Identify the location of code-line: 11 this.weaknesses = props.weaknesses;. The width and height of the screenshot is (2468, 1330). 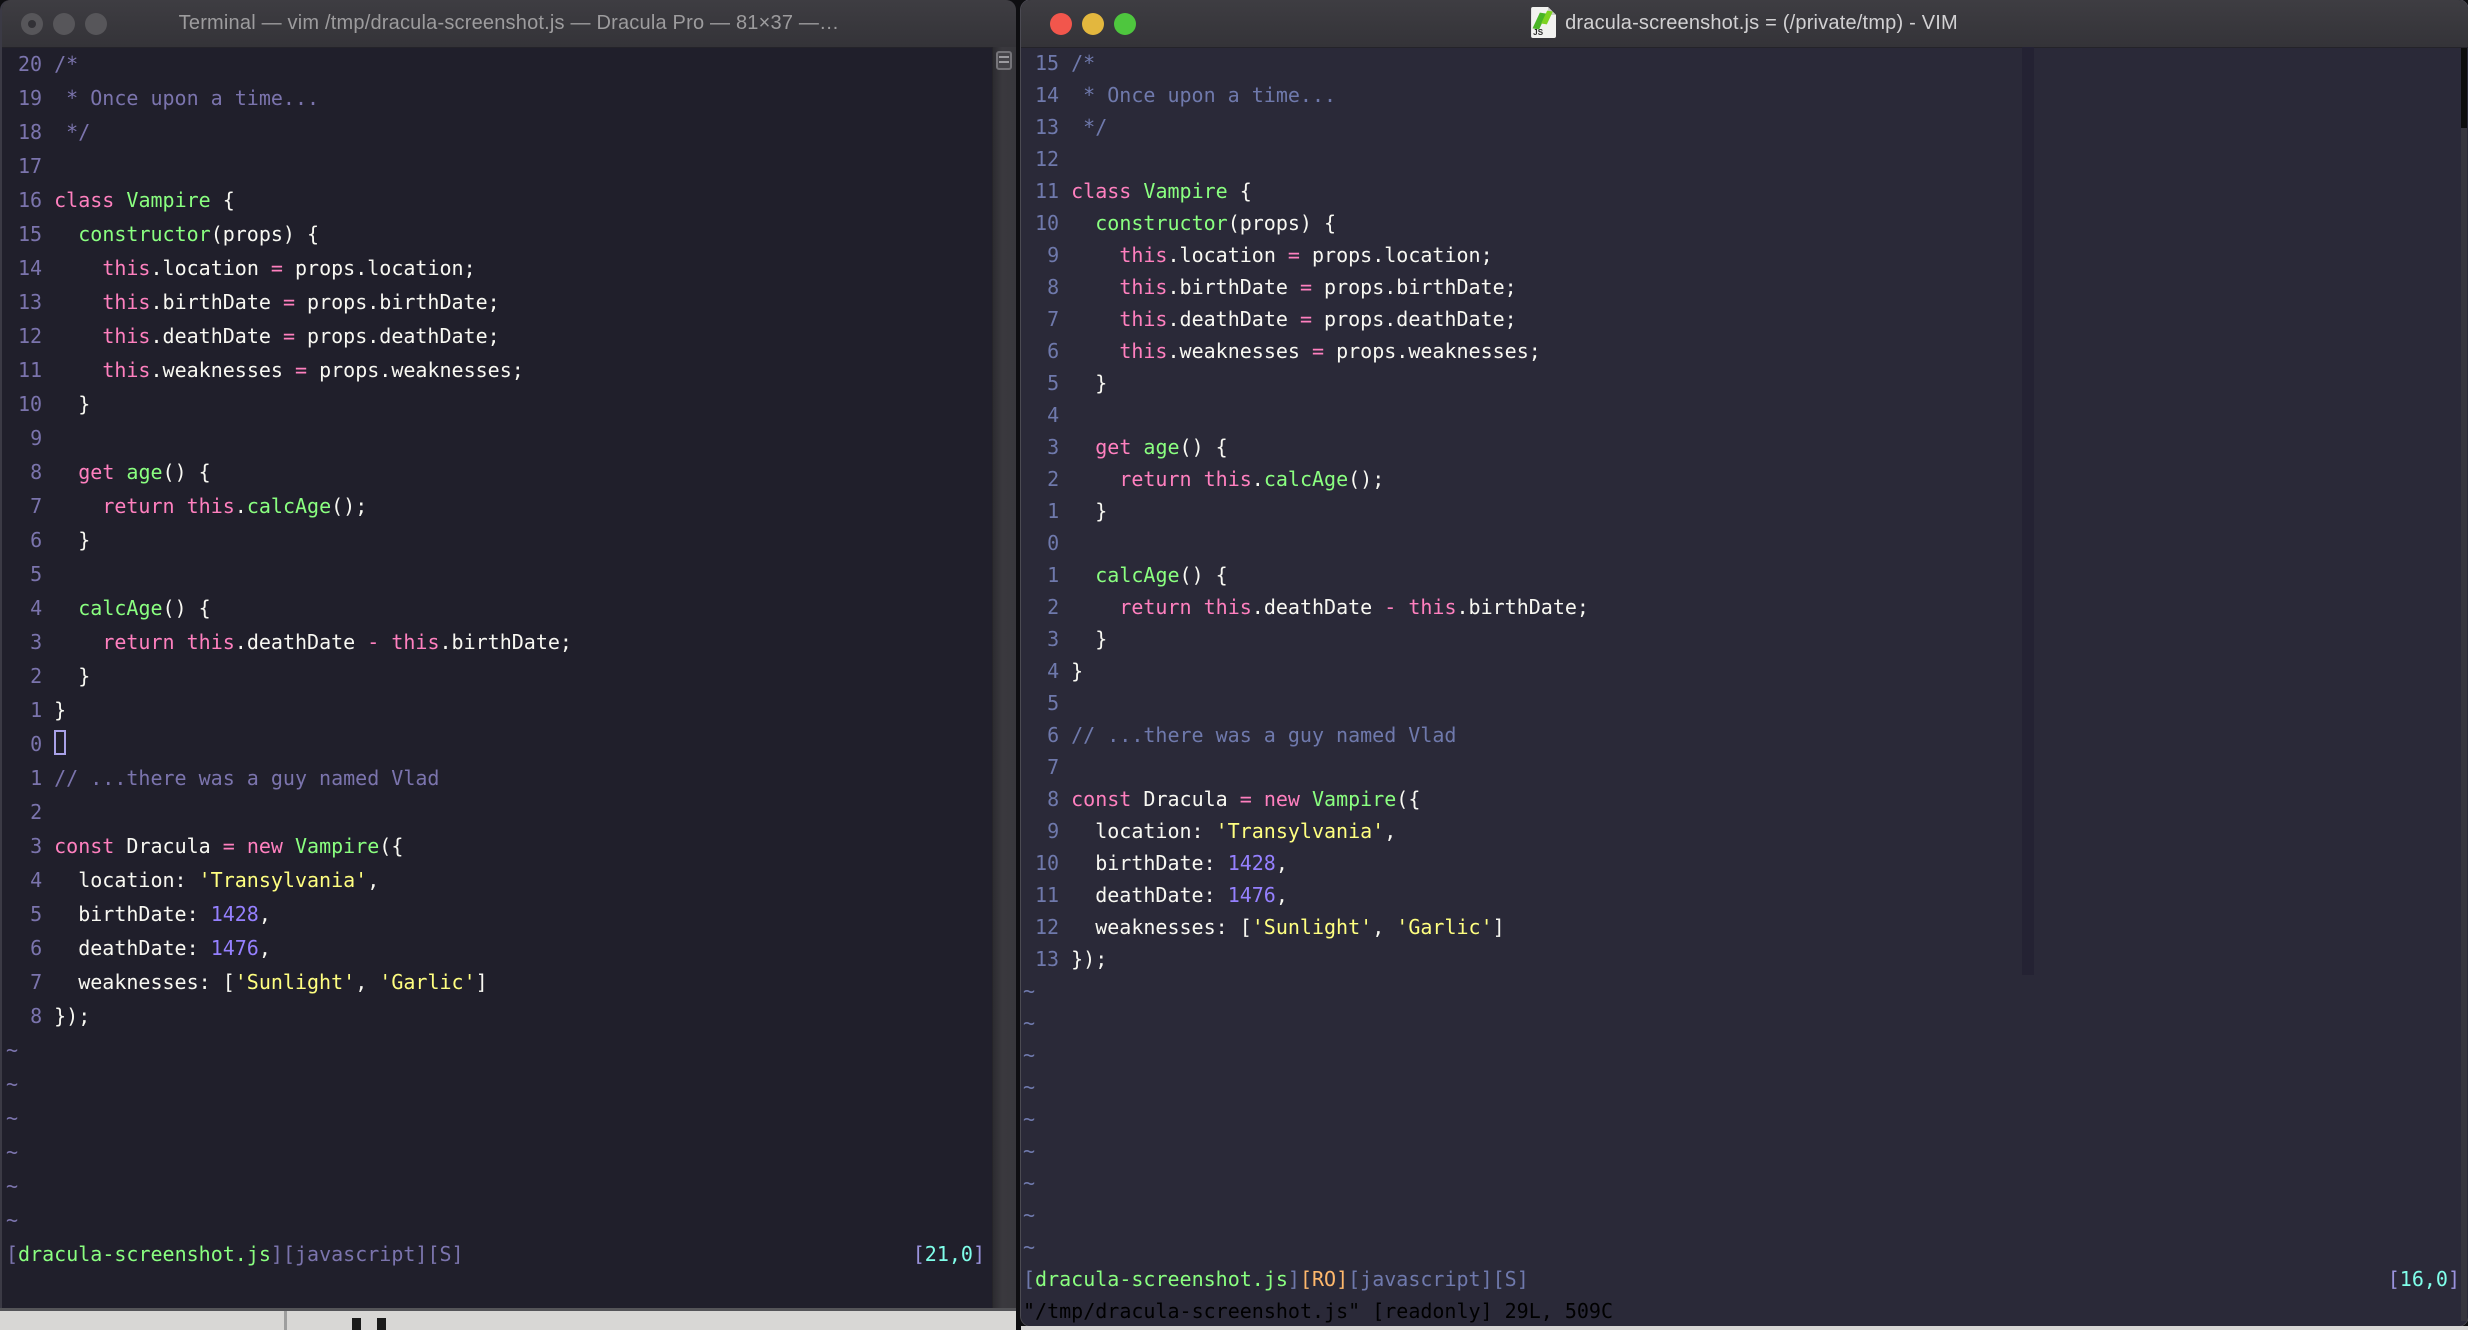
(271, 370).